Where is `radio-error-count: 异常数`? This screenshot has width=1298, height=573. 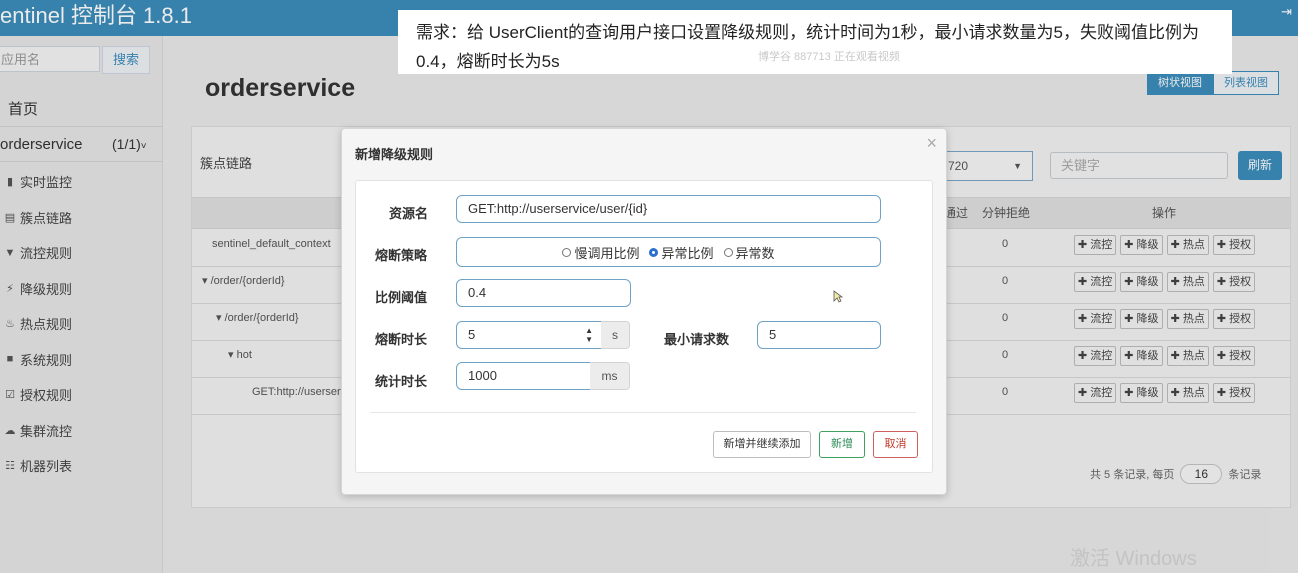 radio-error-count: 异常数 is located at coordinates (749, 252).